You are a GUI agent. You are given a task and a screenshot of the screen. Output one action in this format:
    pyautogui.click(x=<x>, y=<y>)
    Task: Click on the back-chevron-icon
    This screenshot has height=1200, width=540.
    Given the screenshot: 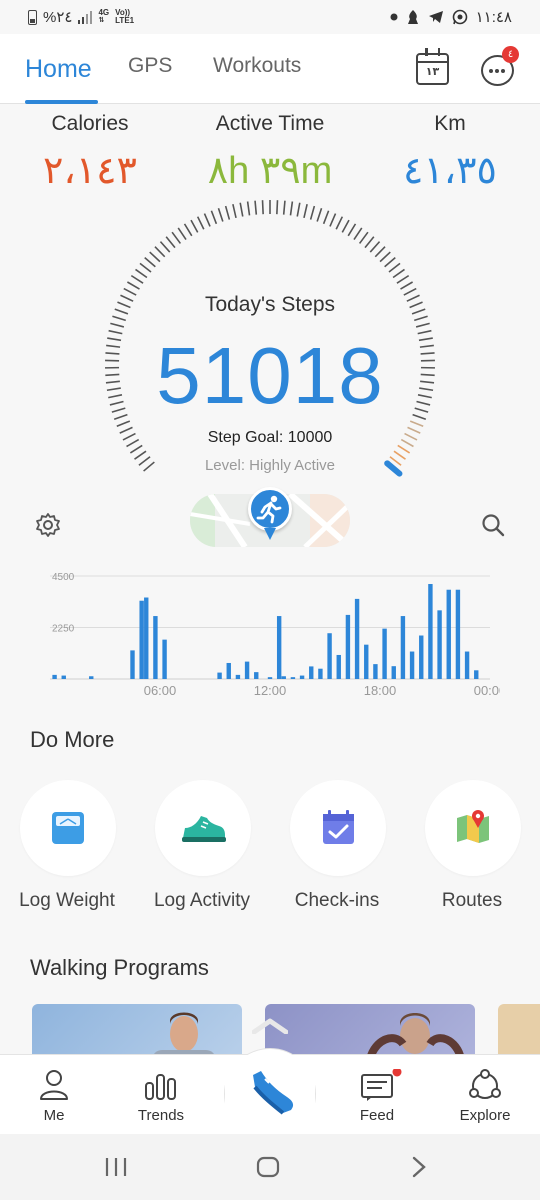 What is the action you would take?
    pyautogui.click(x=419, y=1167)
    